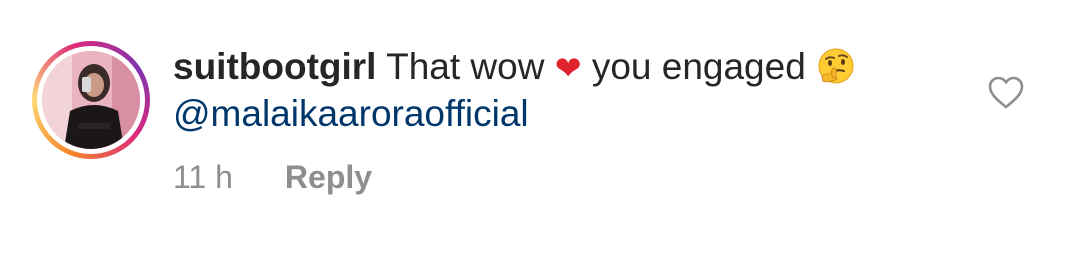 This screenshot has width=1079, height=255. What do you see at coordinates (568, 68) in the screenshot?
I see `red-heart-emoji: ❤` at bounding box center [568, 68].